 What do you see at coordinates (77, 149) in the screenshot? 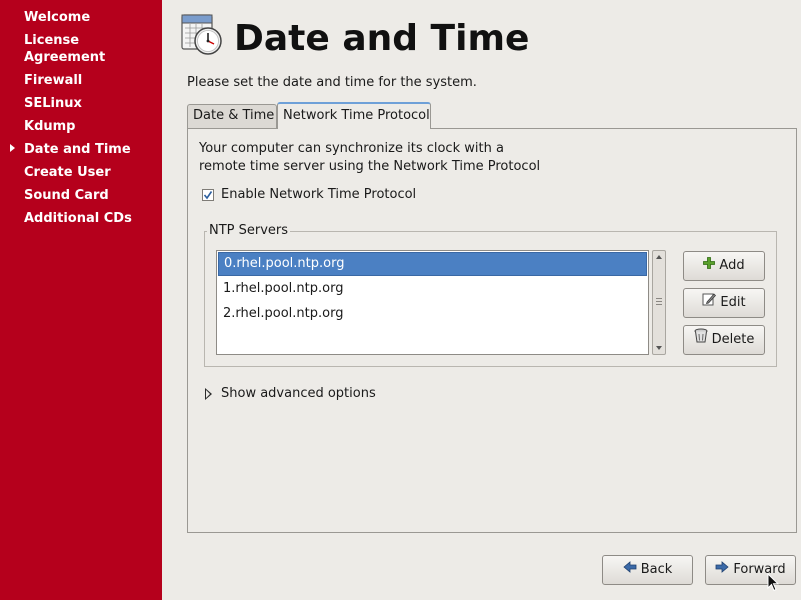
I see `sidebar-item-date-and-time: Date and Time` at bounding box center [77, 149].